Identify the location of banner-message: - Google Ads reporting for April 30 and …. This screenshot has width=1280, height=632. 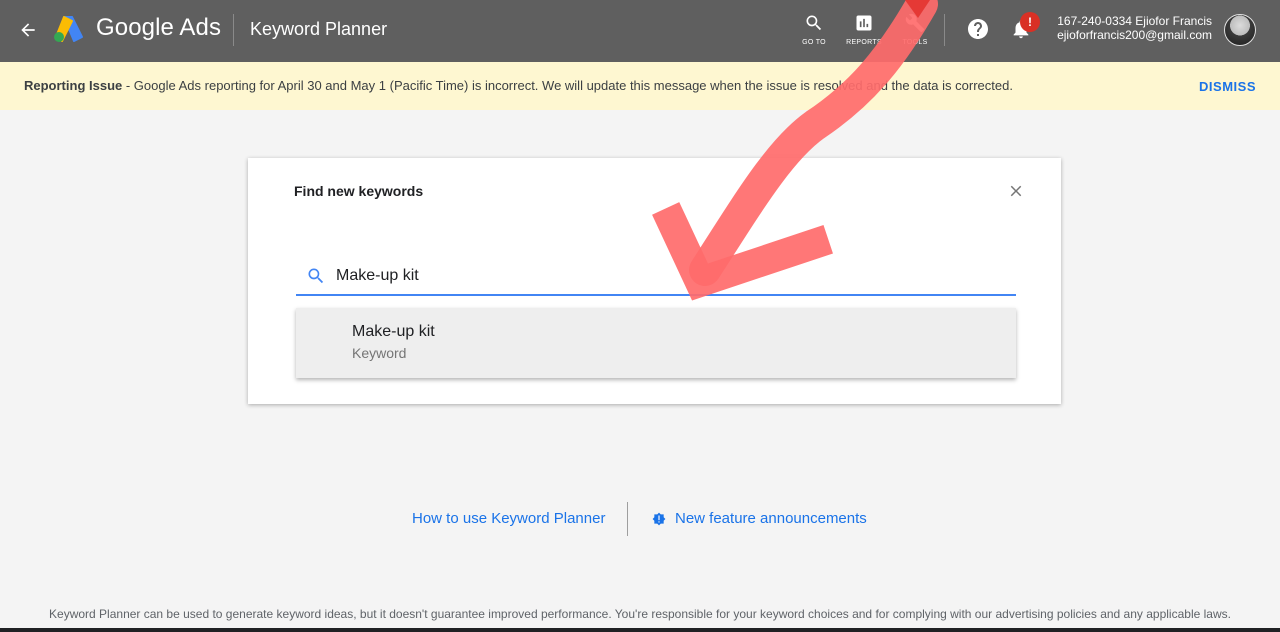
(567, 85).